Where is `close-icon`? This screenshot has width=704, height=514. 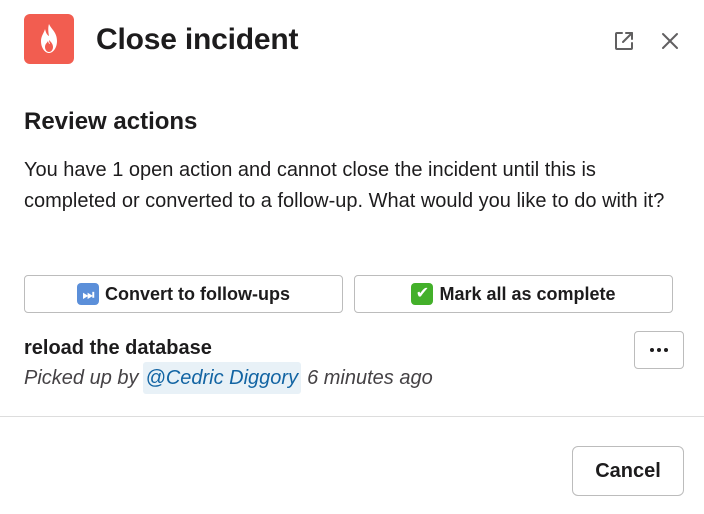
close-icon is located at coordinates (670, 41).